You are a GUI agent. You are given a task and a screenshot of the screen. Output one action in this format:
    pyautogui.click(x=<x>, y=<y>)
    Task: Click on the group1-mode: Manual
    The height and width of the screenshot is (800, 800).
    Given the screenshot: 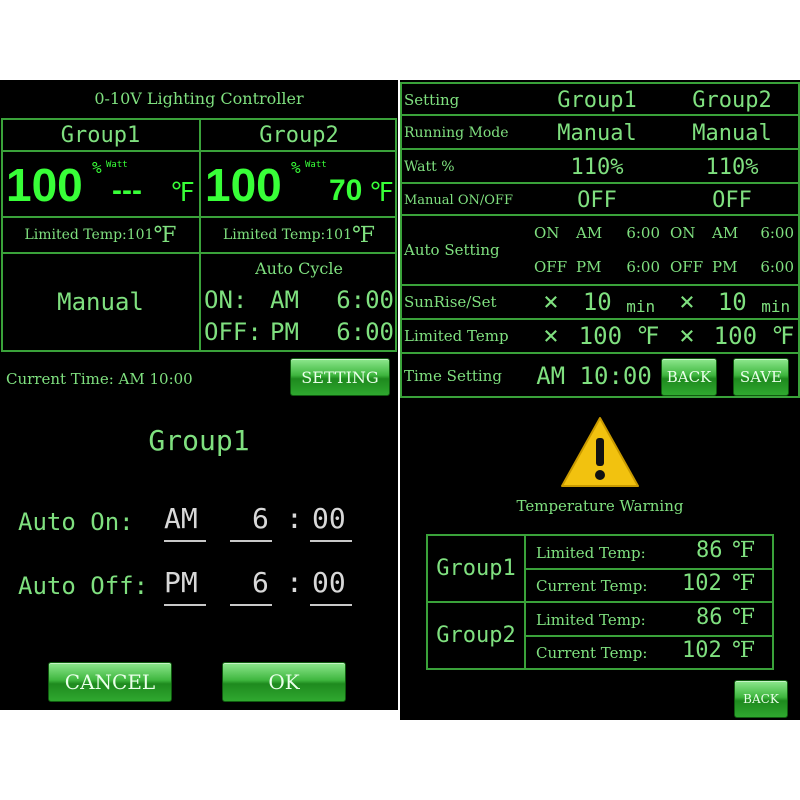 What is the action you would take?
    pyautogui.click(x=100, y=302)
    